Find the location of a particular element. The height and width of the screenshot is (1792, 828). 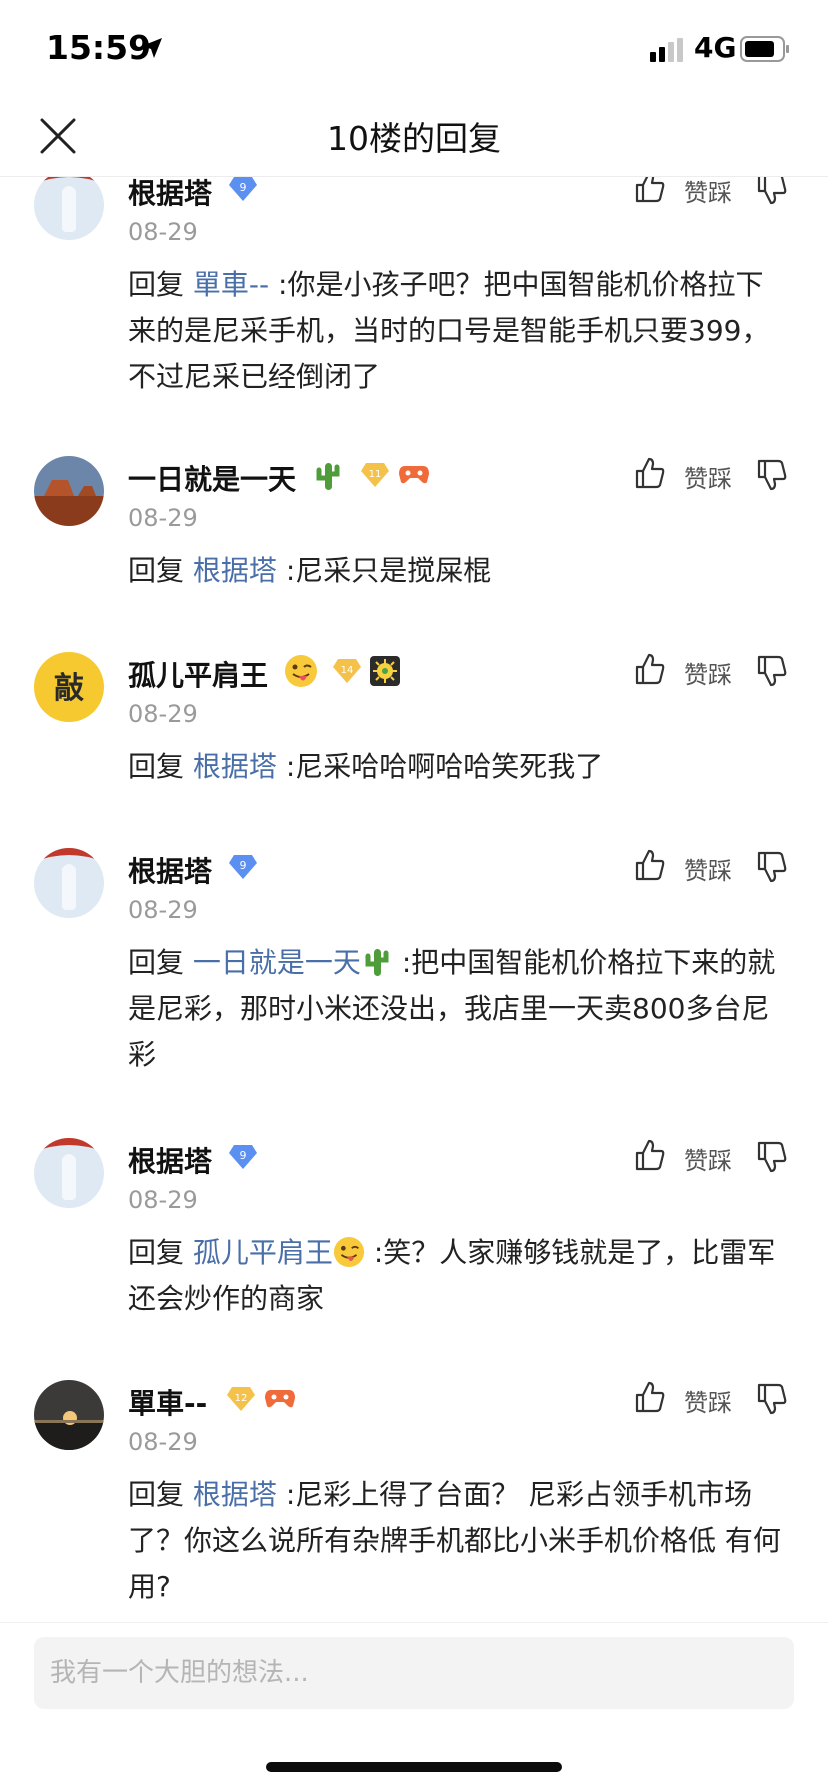

reply-text: :尼采只是搅屎棍 is located at coordinates (384, 570).